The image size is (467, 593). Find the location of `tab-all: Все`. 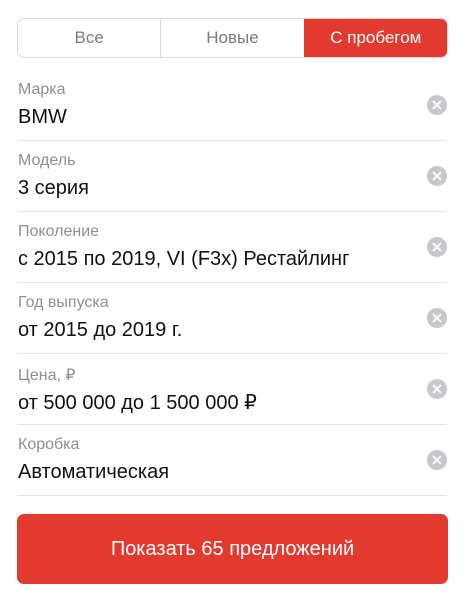

tab-all: Все is located at coordinates (89, 38).